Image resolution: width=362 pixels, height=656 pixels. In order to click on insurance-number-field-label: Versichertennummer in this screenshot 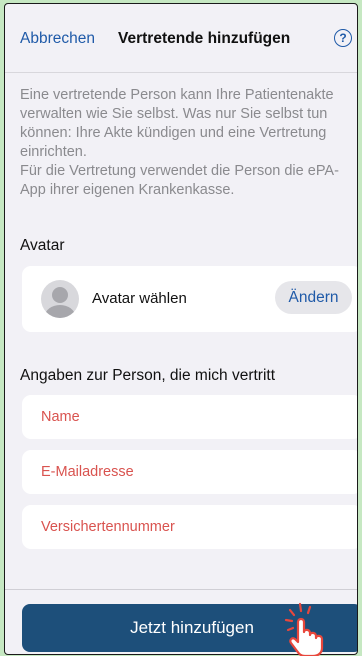, I will do `click(108, 527)`.